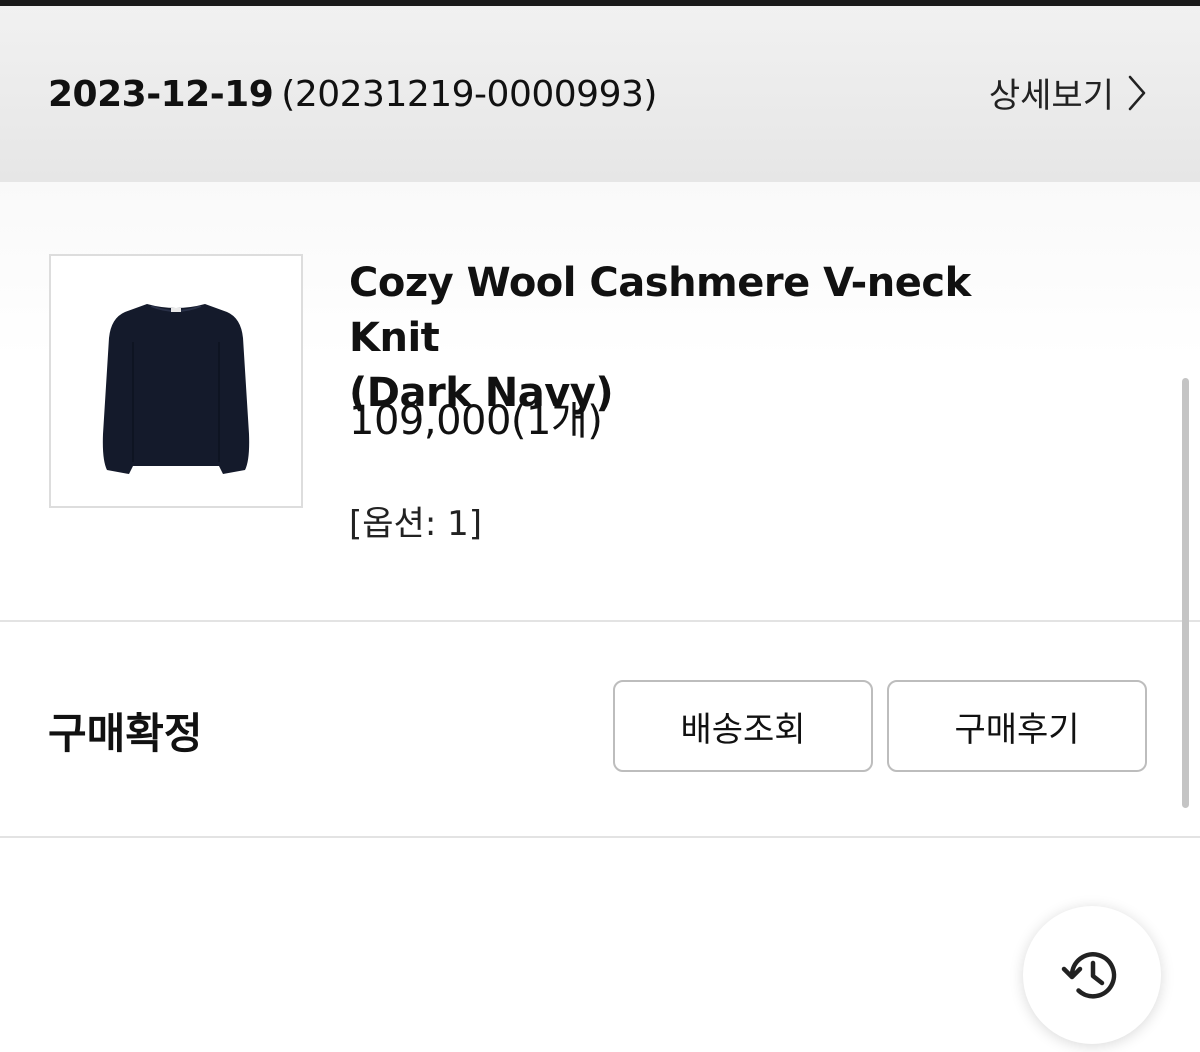 The width and height of the screenshot is (1200, 1052). I want to click on order-date: 2023-12-19, so click(161, 94).